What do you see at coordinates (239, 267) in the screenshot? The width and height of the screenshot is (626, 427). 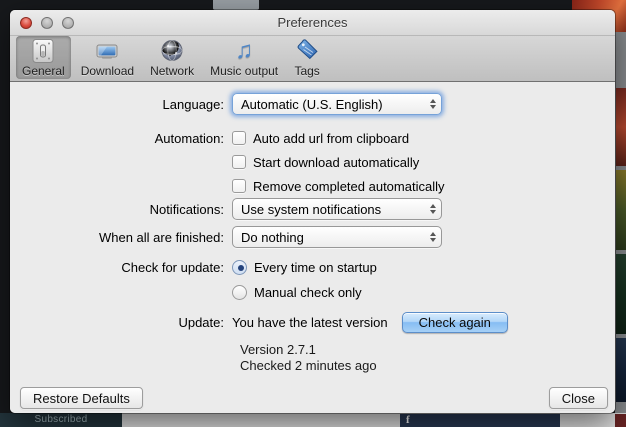 I see `update-startup-radio` at bounding box center [239, 267].